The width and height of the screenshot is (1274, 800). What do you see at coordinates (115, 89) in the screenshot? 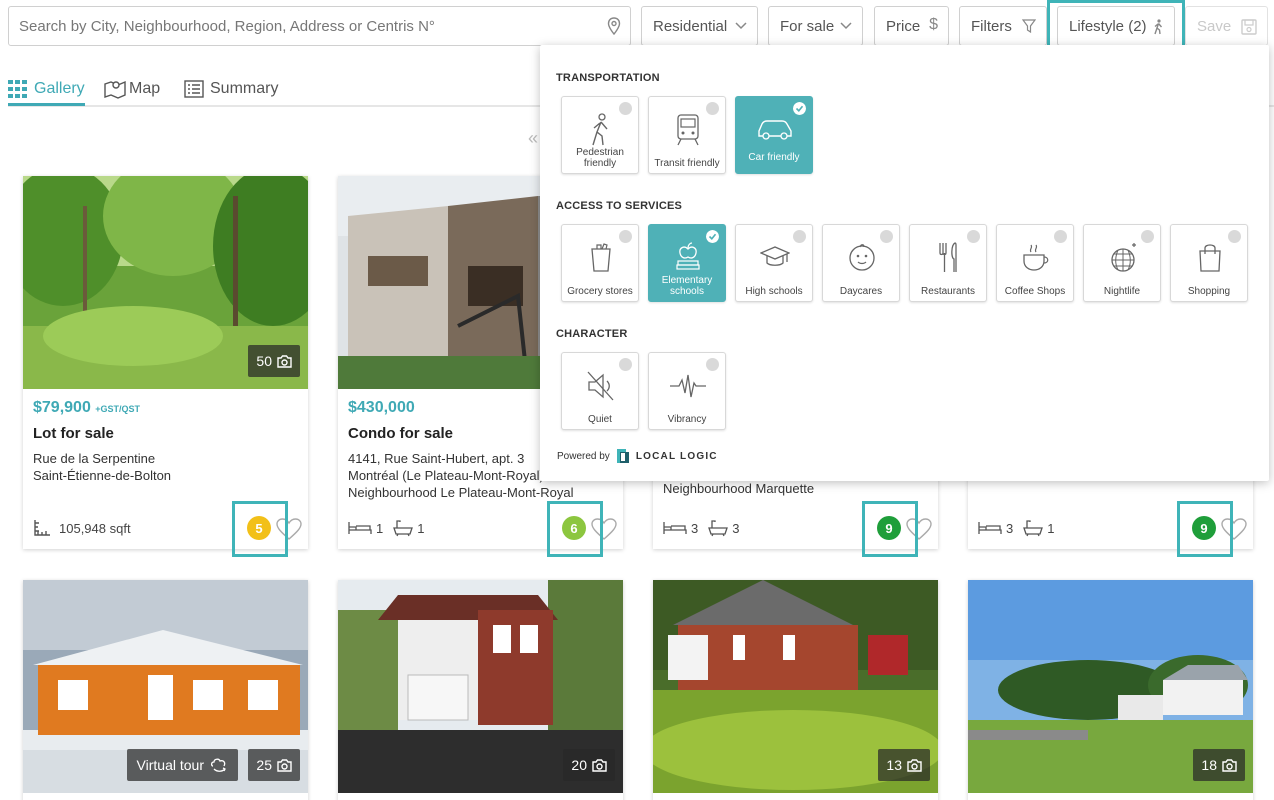
I see `map-icon` at bounding box center [115, 89].